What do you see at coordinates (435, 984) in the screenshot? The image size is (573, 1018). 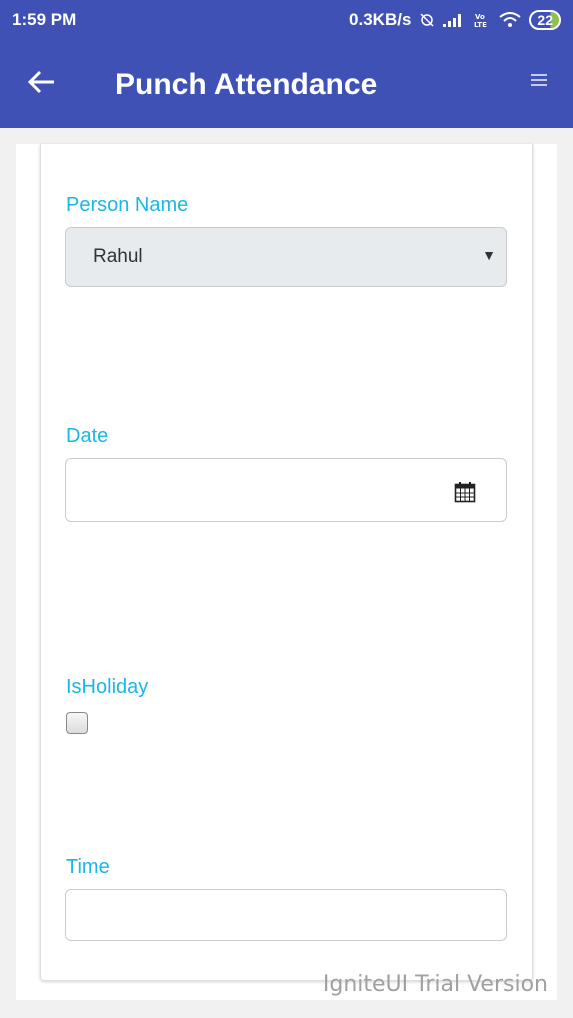 I see `trial-watermark: IgniteUI Trial Version` at bounding box center [435, 984].